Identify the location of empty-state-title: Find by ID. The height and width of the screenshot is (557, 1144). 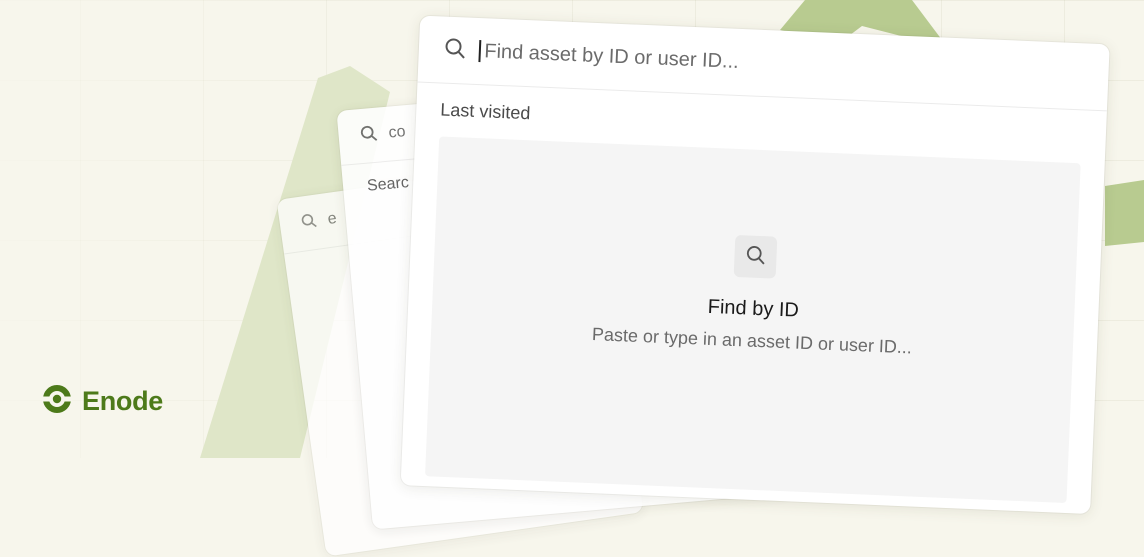
(753, 308).